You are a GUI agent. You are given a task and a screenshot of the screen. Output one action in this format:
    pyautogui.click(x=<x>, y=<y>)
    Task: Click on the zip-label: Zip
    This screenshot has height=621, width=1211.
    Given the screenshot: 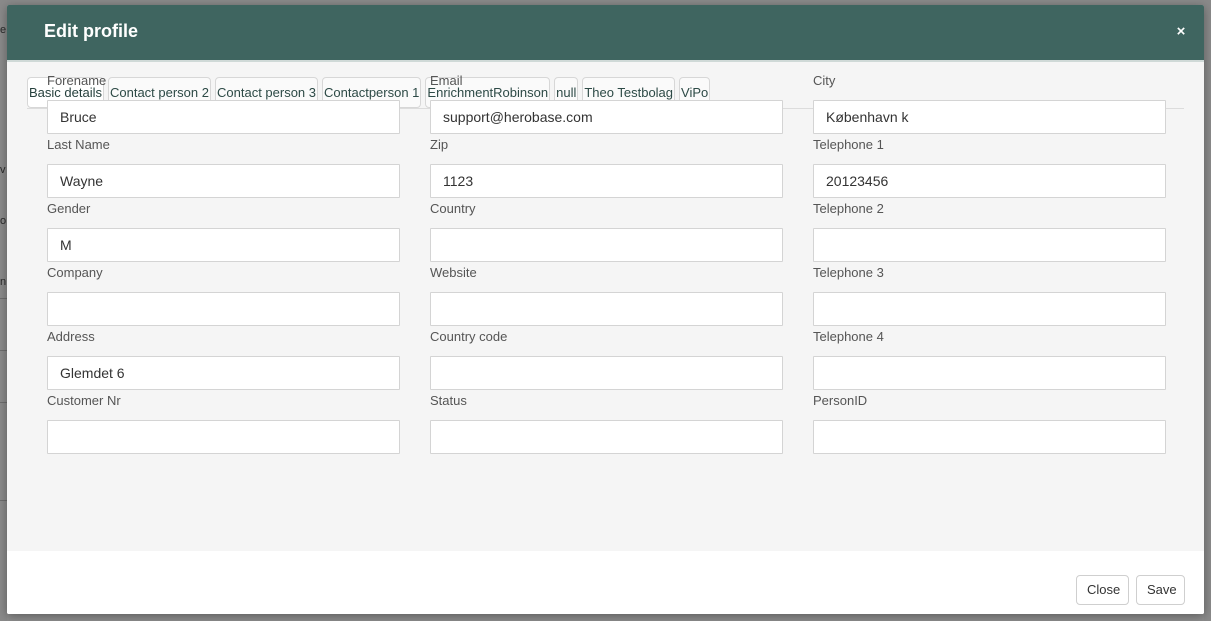 What is the action you would take?
    pyautogui.click(x=439, y=144)
    